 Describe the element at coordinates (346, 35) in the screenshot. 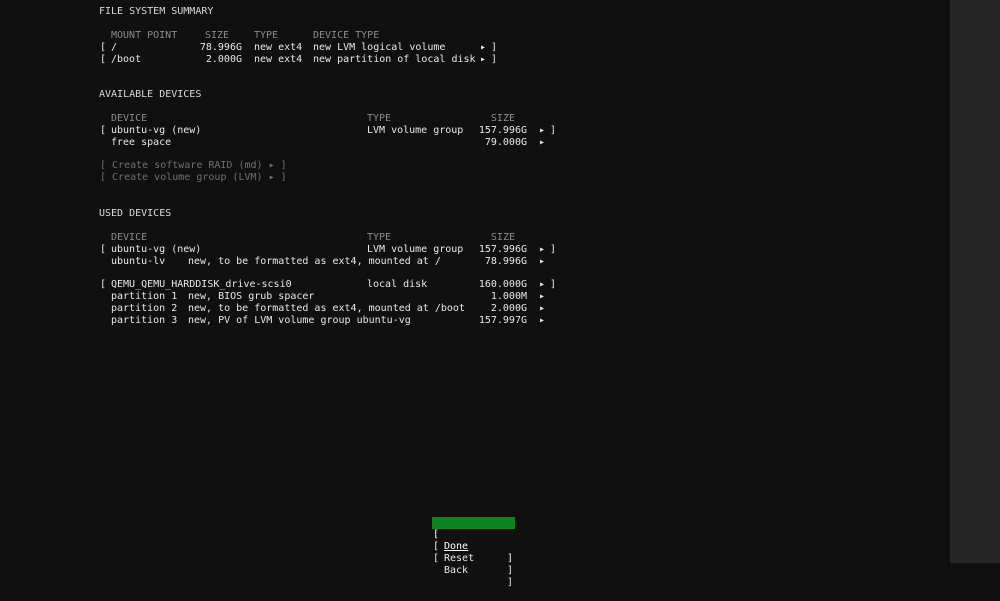

I see `fs-col-device-type: DEVICE TYPE` at that location.